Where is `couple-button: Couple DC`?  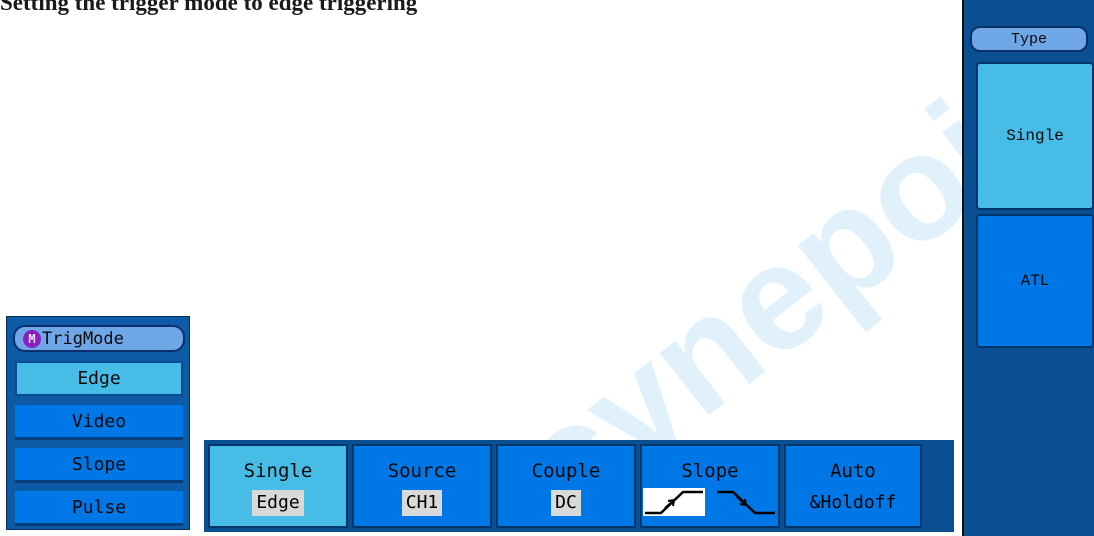
couple-button: Couple DC is located at coordinates (566, 486).